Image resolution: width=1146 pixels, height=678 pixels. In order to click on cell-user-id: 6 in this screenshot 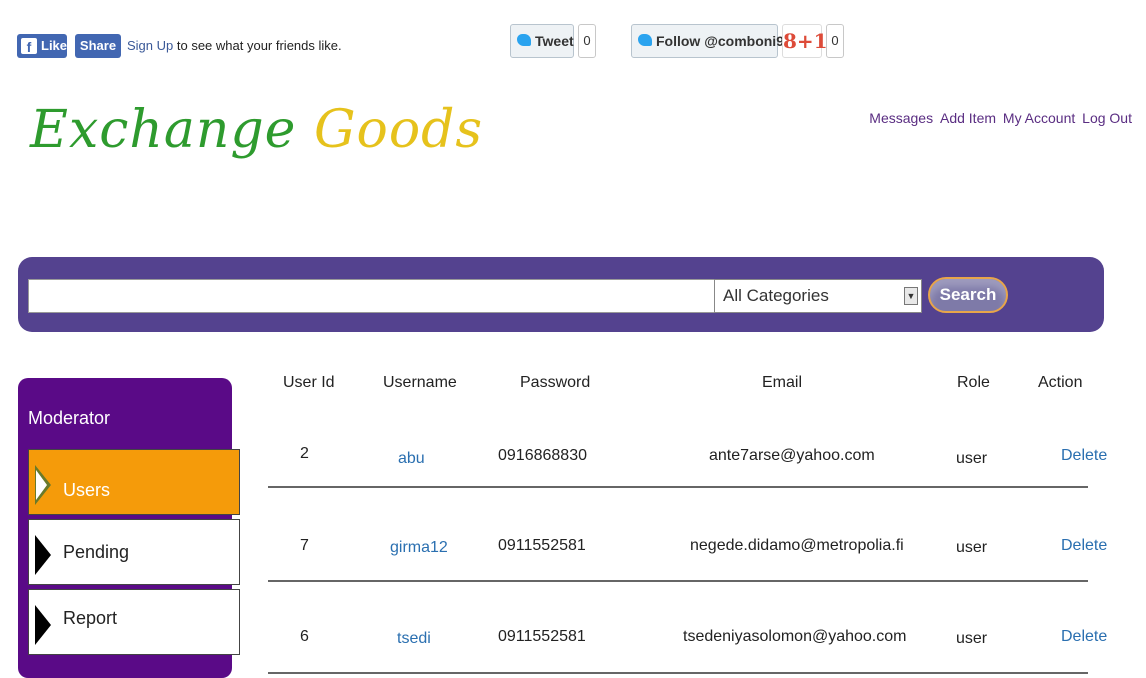, I will do `click(304, 636)`.